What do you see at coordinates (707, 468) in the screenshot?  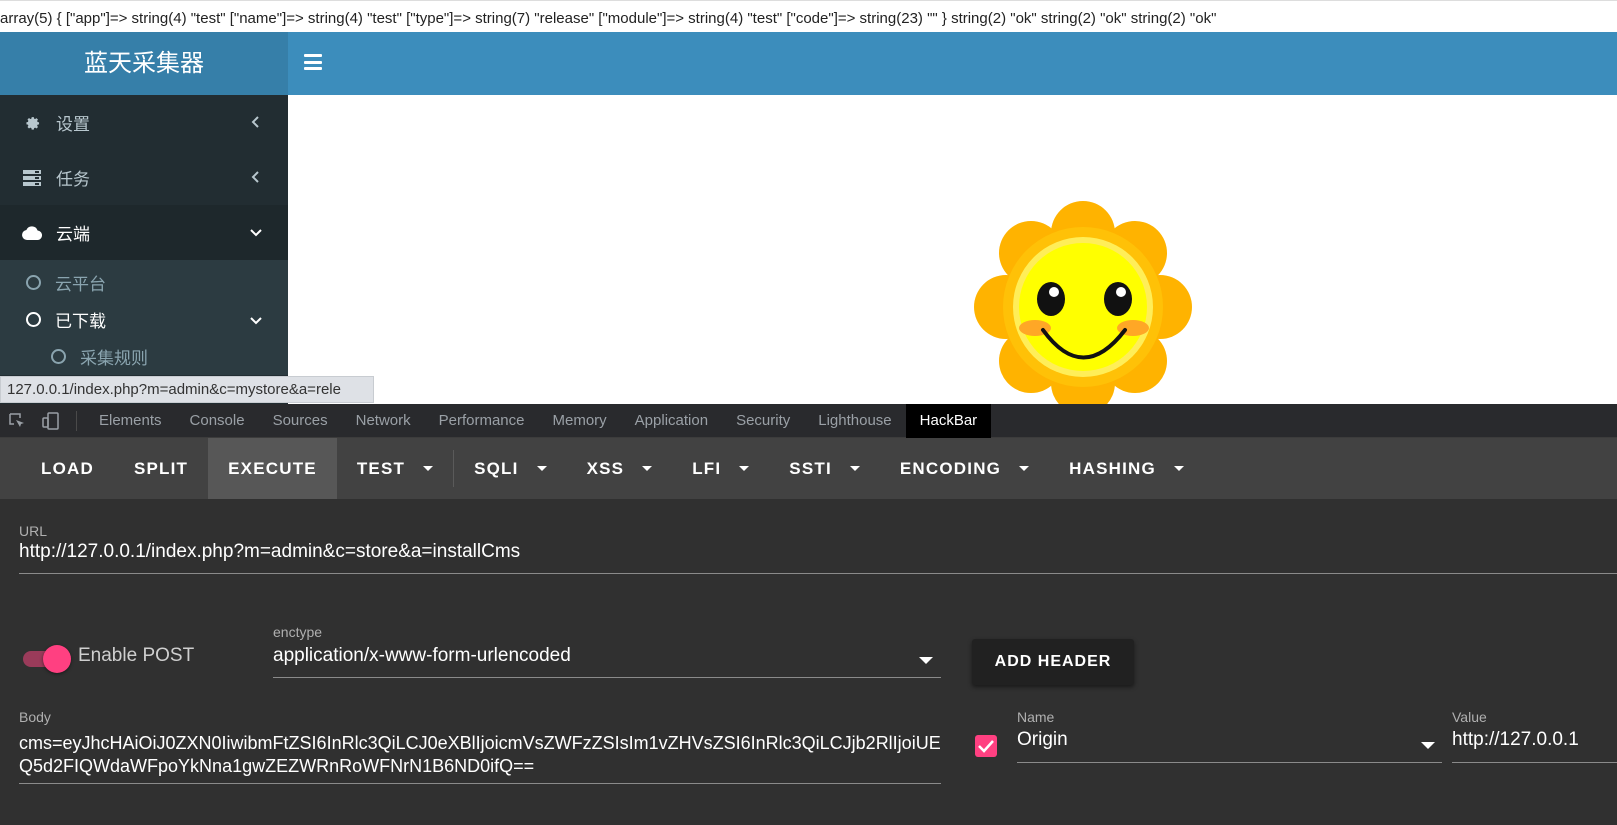 I see `lfi-menu-label: LFI` at bounding box center [707, 468].